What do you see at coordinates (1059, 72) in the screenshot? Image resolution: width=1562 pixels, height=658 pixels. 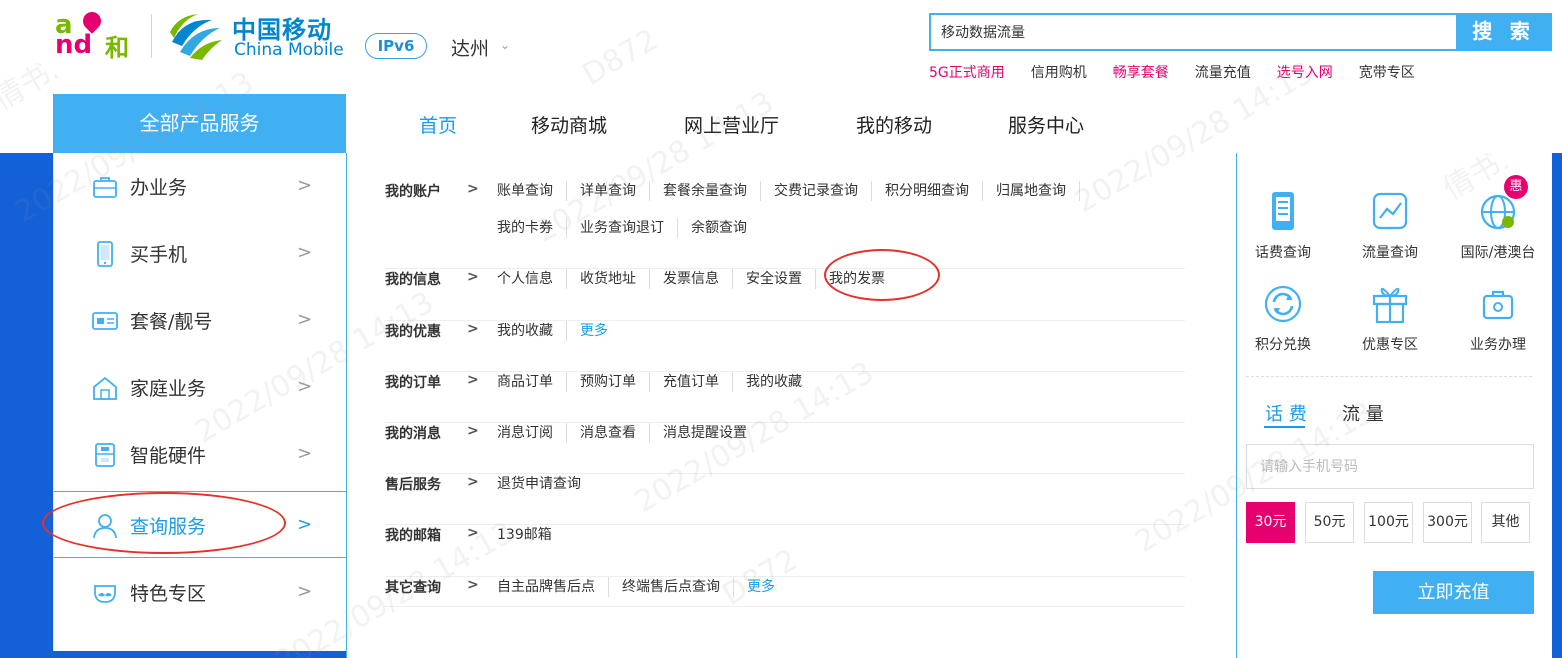 I see `hot-link: 信用购机` at bounding box center [1059, 72].